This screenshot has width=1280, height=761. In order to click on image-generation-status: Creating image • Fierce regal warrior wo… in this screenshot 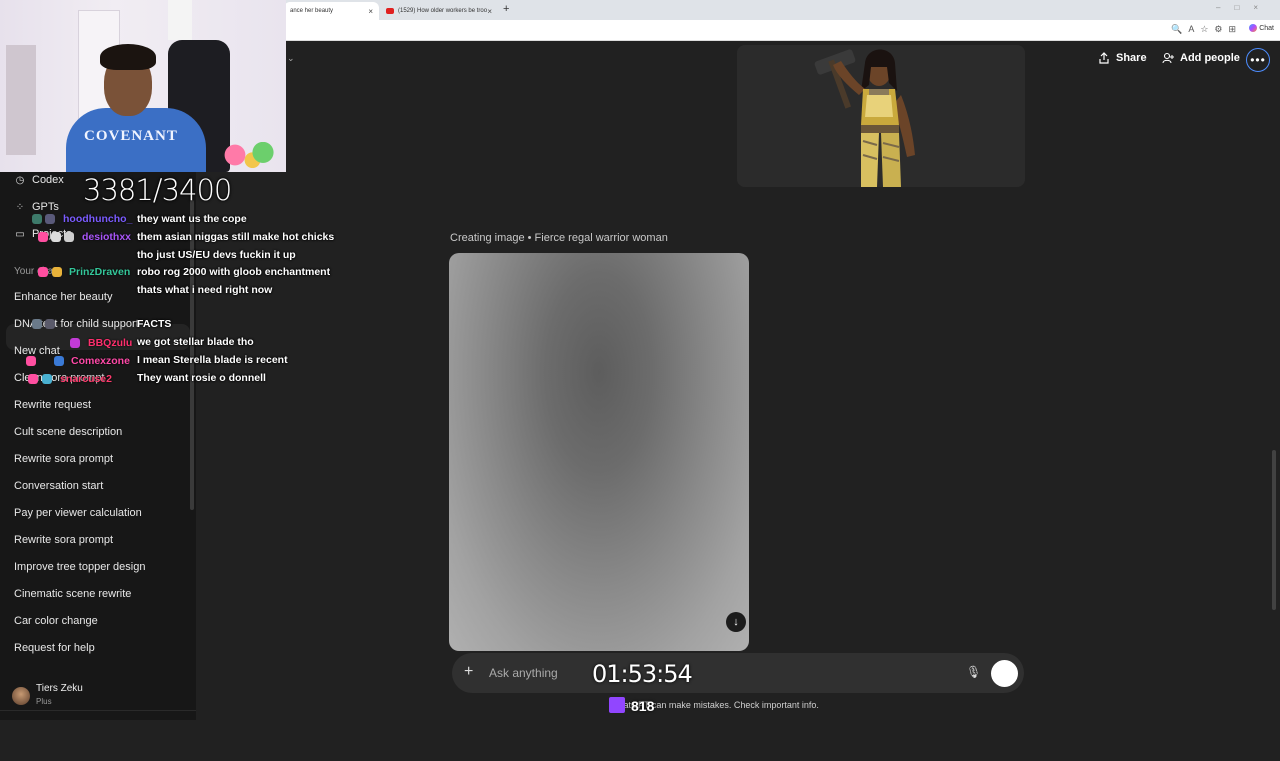, I will do `click(559, 238)`.